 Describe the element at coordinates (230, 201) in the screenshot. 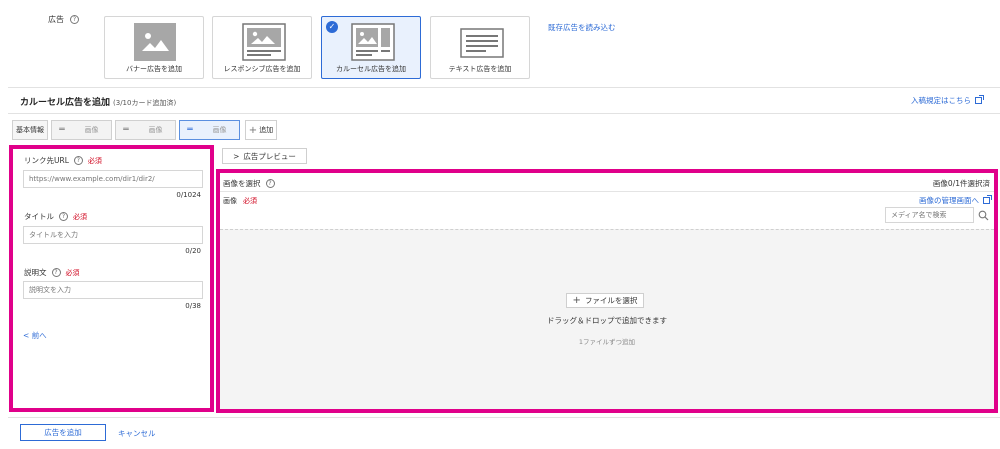

I see `image-label-text: 画像` at that location.